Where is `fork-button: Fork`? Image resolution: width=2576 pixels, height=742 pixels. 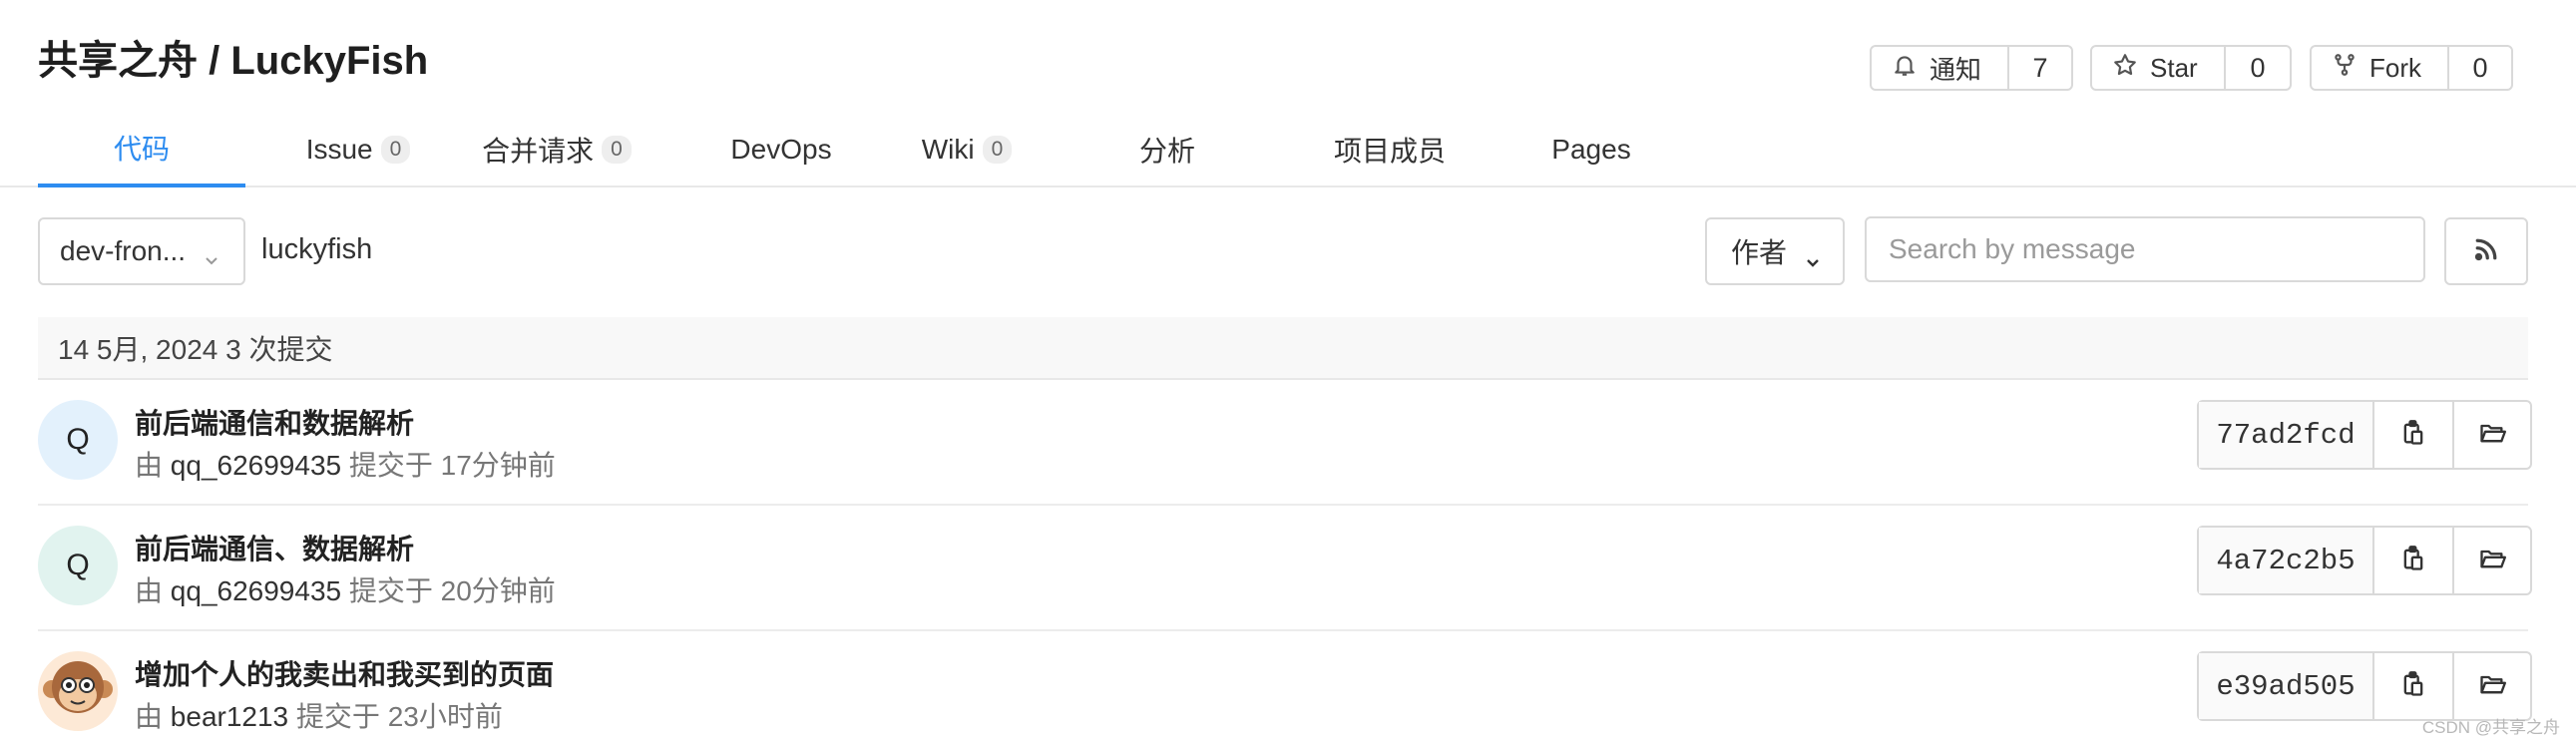 fork-button: Fork is located at coordinates (2380, 68).